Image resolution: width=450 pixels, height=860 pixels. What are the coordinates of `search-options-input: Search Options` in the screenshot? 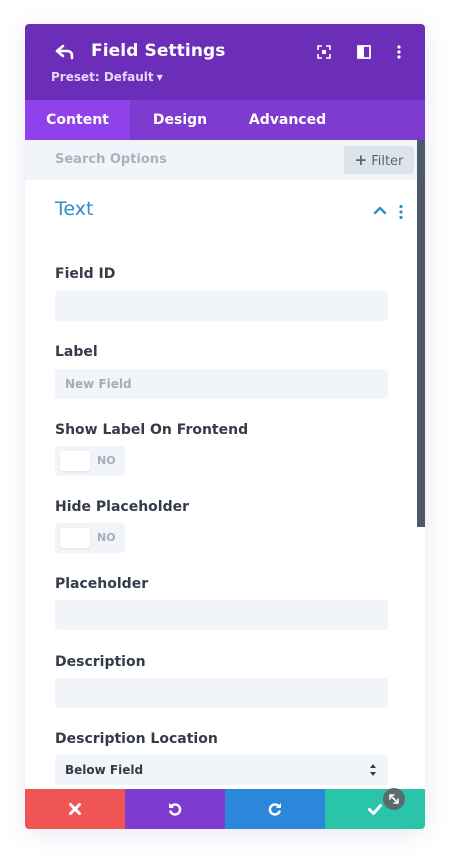 It's located at (111, 159).